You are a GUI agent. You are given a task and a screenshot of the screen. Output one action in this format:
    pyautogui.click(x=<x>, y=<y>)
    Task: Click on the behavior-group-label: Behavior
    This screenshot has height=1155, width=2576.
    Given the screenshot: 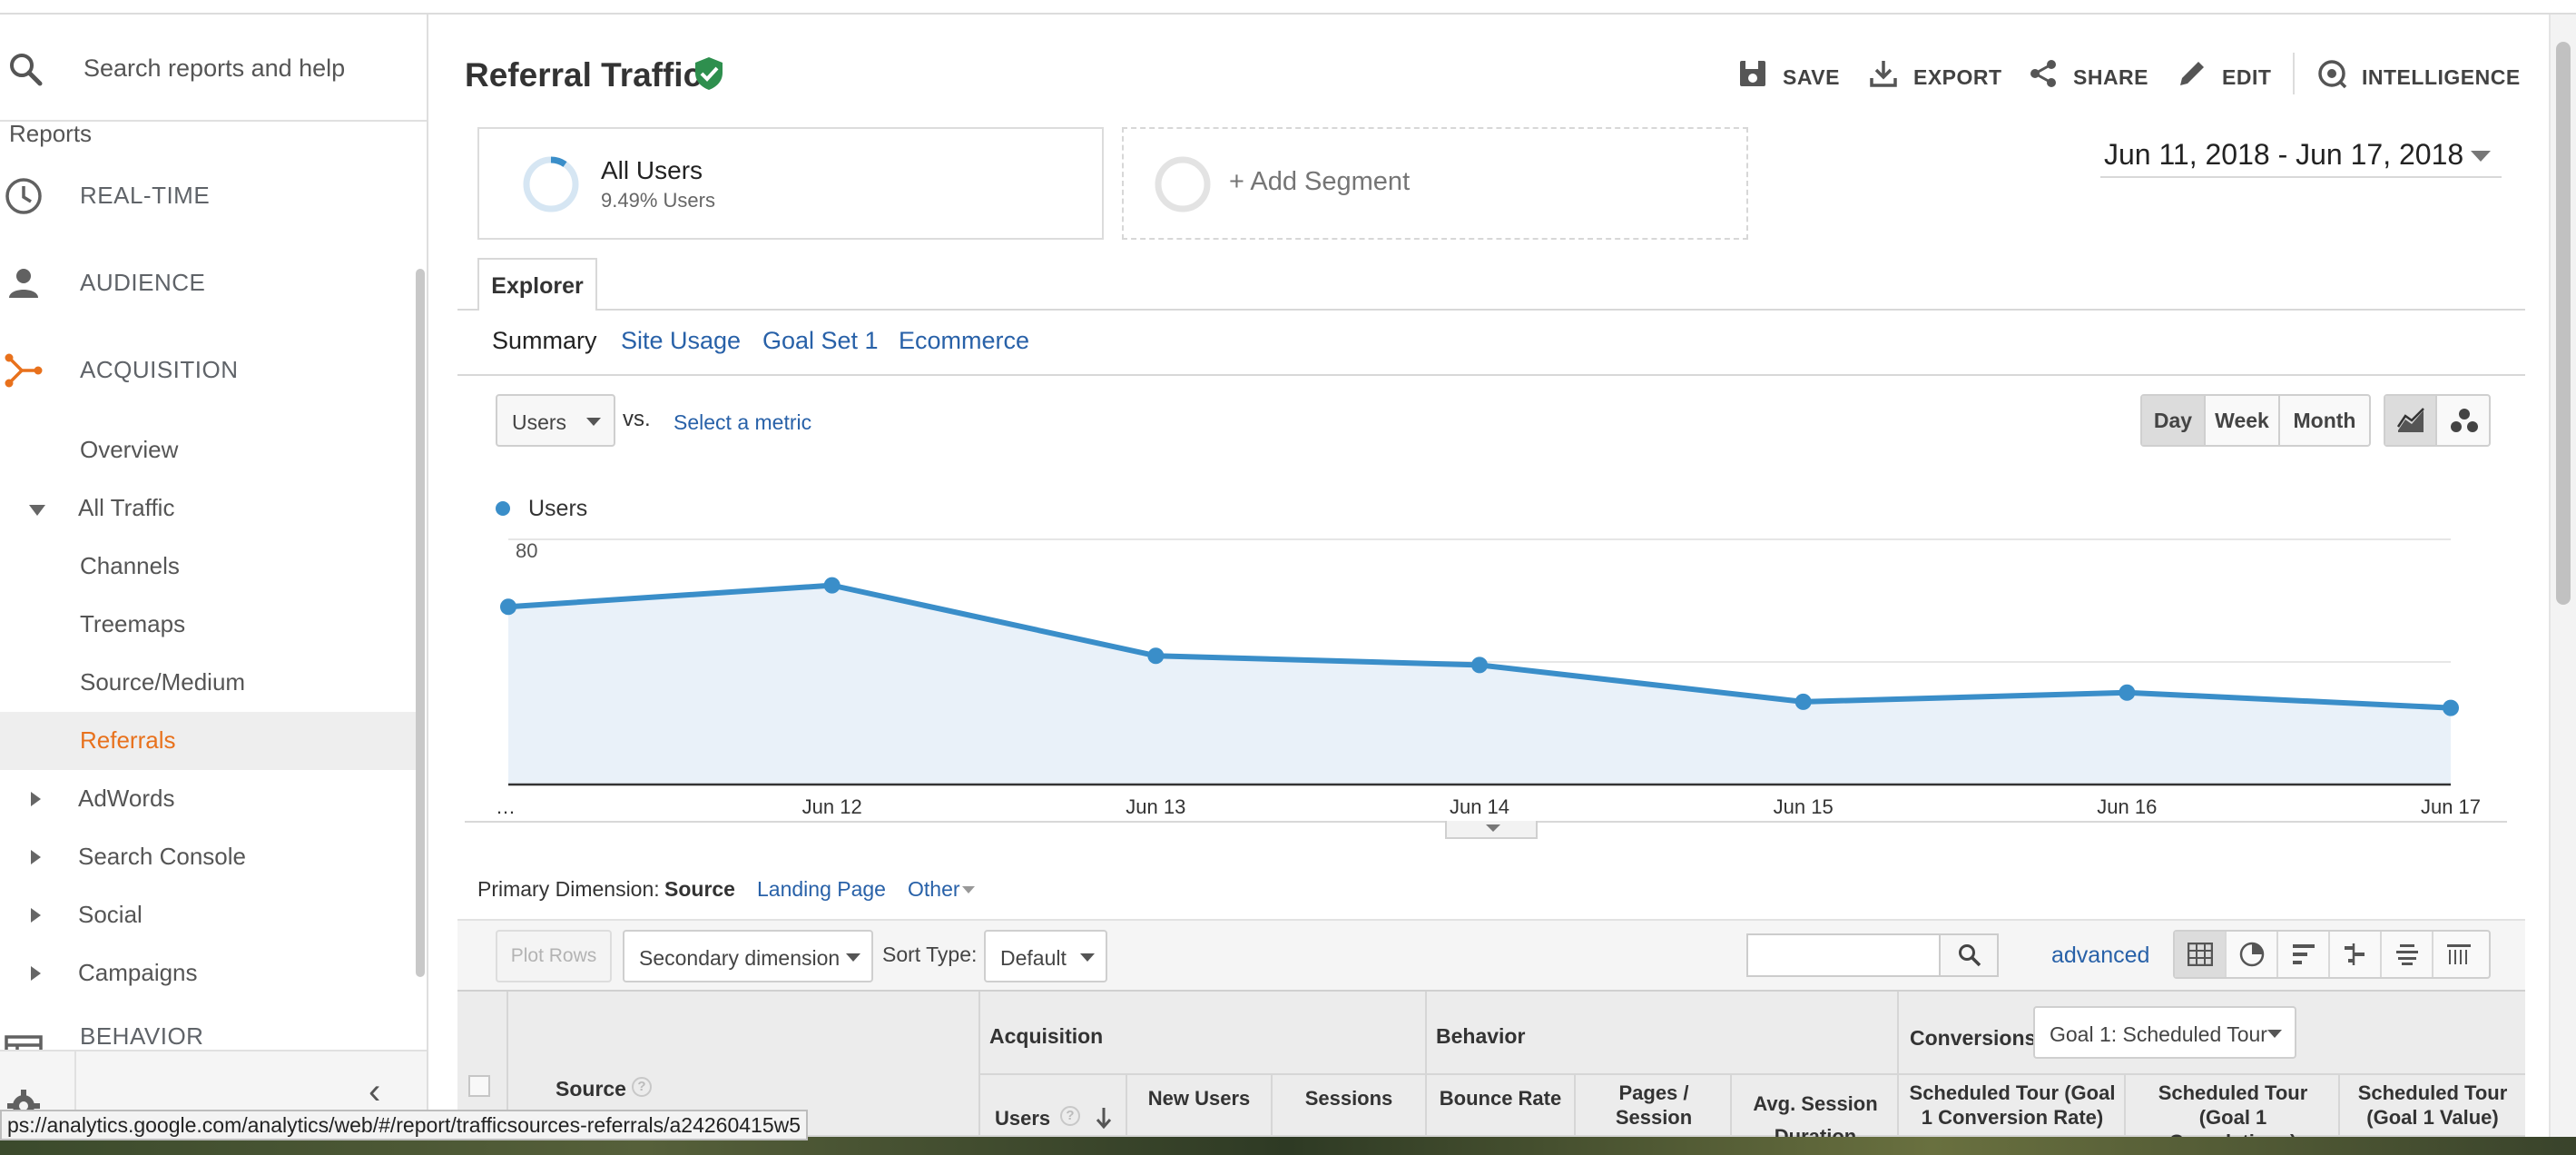 What is the action you would take?
    pyautogui.click(x=1481, y=1036)
    